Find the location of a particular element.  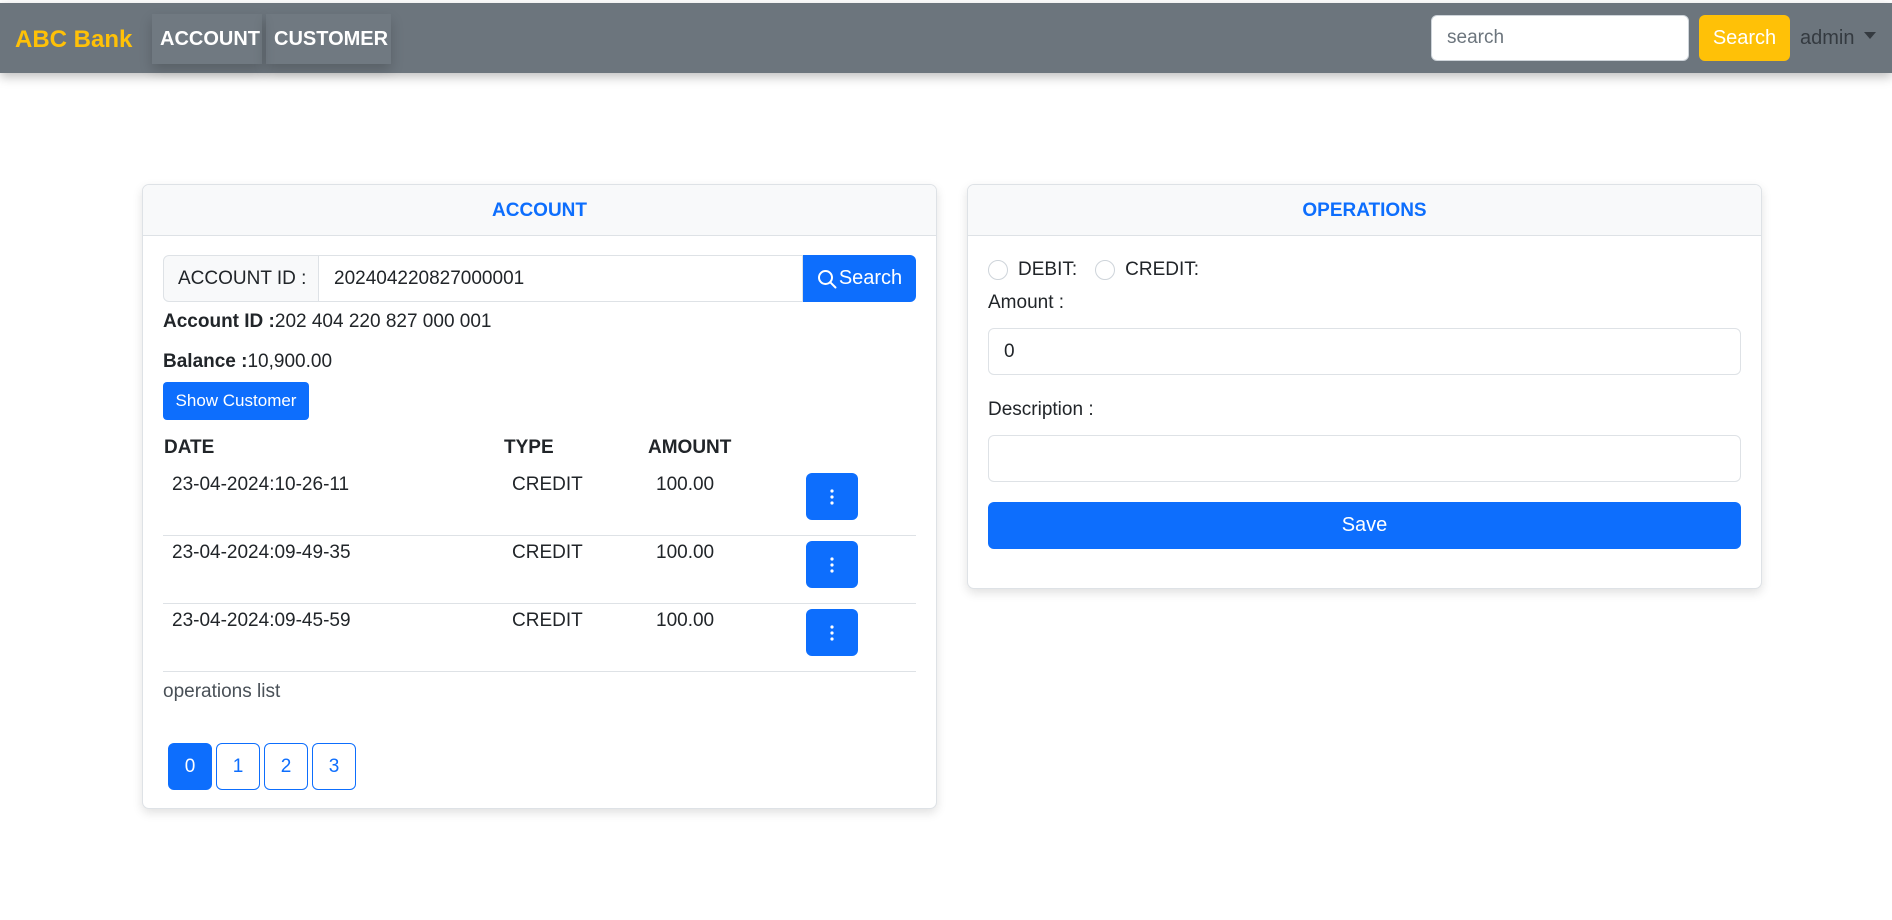

brand-logo: ABC Bank is located at coordinates (73, 40).